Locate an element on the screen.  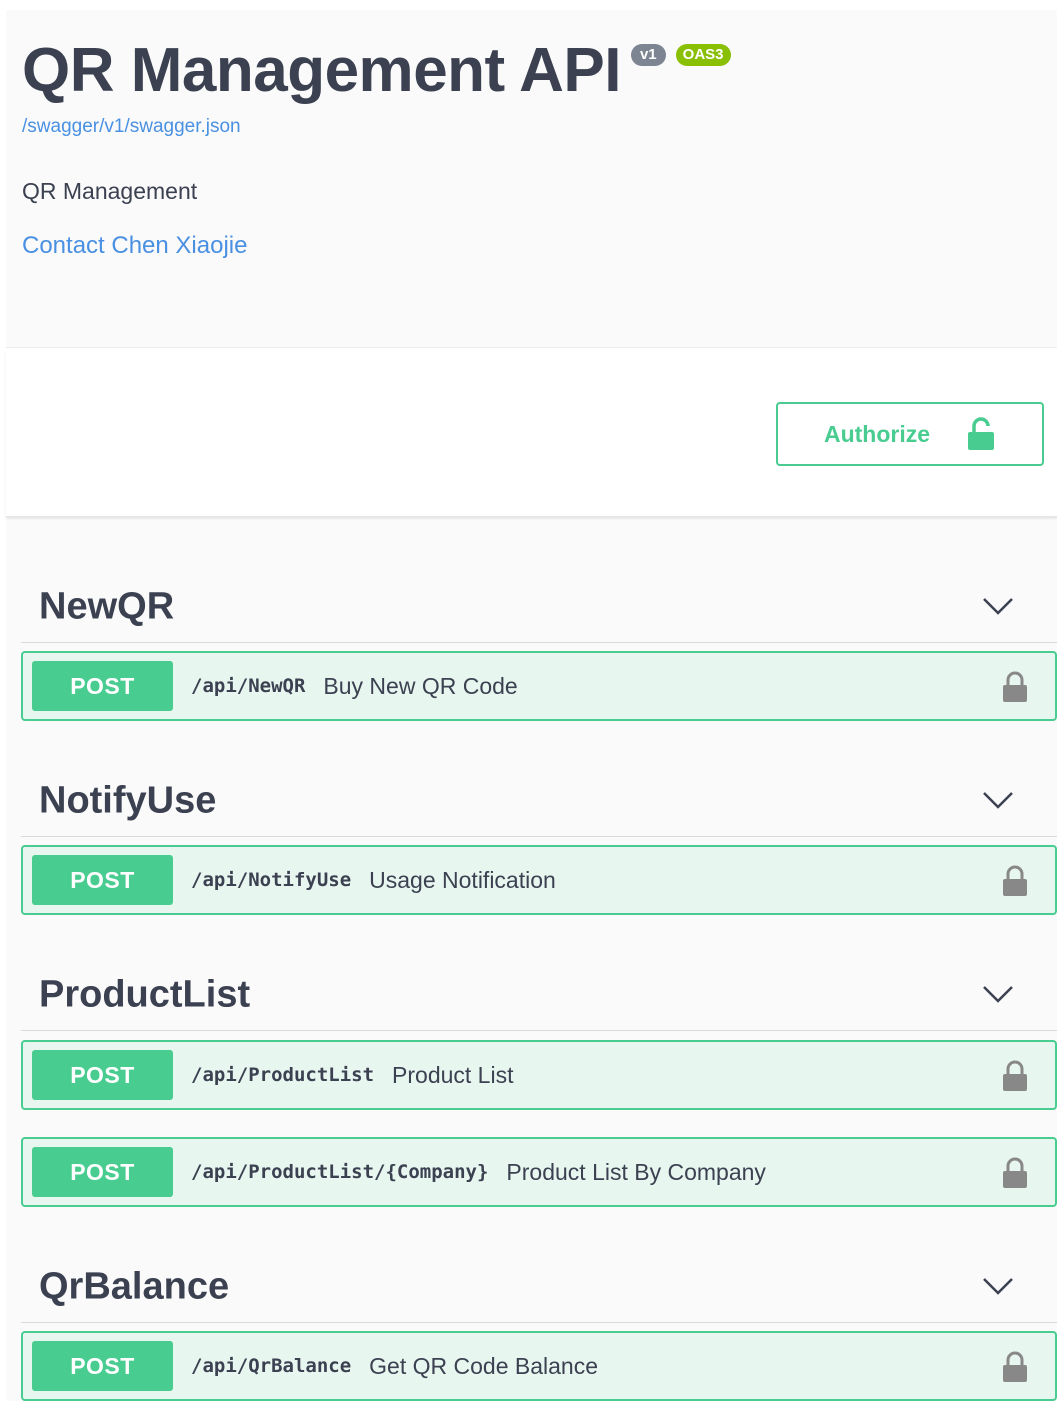
section-productlist: ProductList is located at coordinates (539, 985).